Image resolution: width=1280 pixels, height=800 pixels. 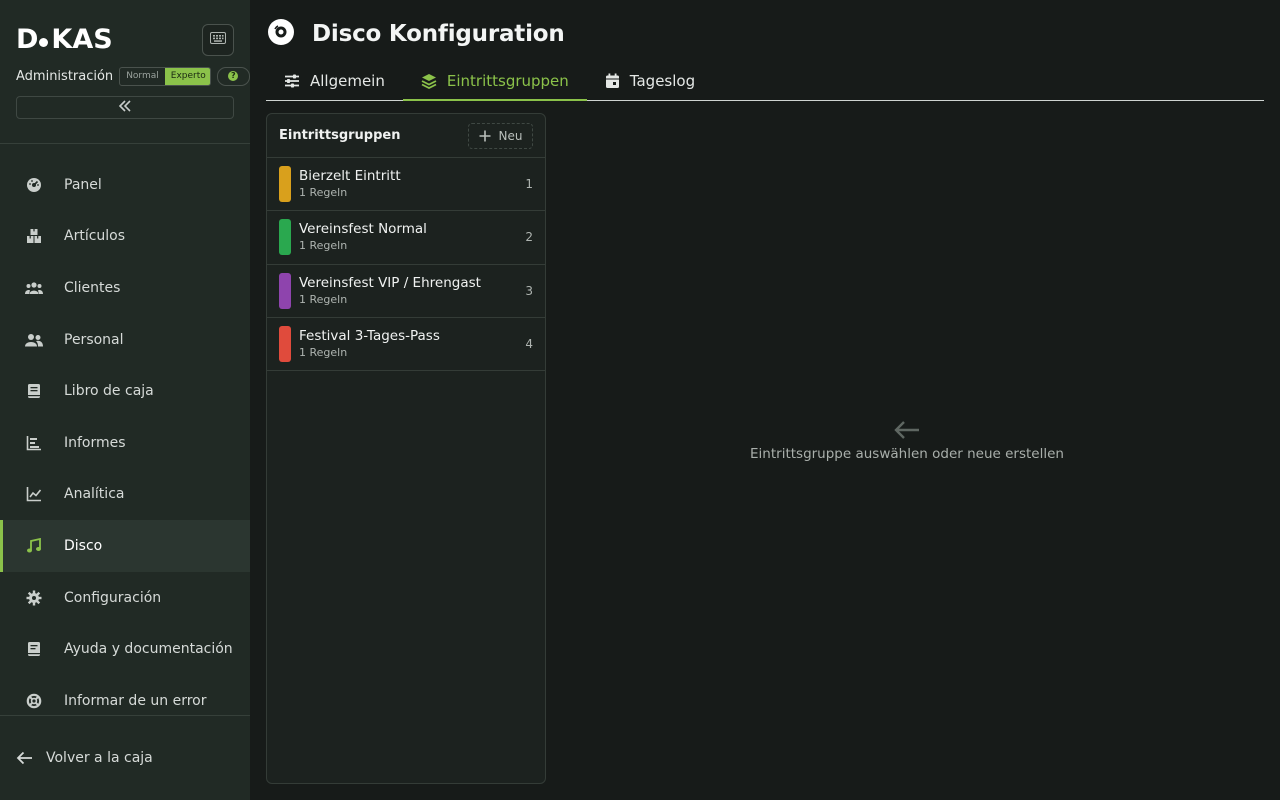 What do you see at coordinates (125, 40) in the screenshot?
I see `logo-row: D KAS` at bounding box center [125, 40].